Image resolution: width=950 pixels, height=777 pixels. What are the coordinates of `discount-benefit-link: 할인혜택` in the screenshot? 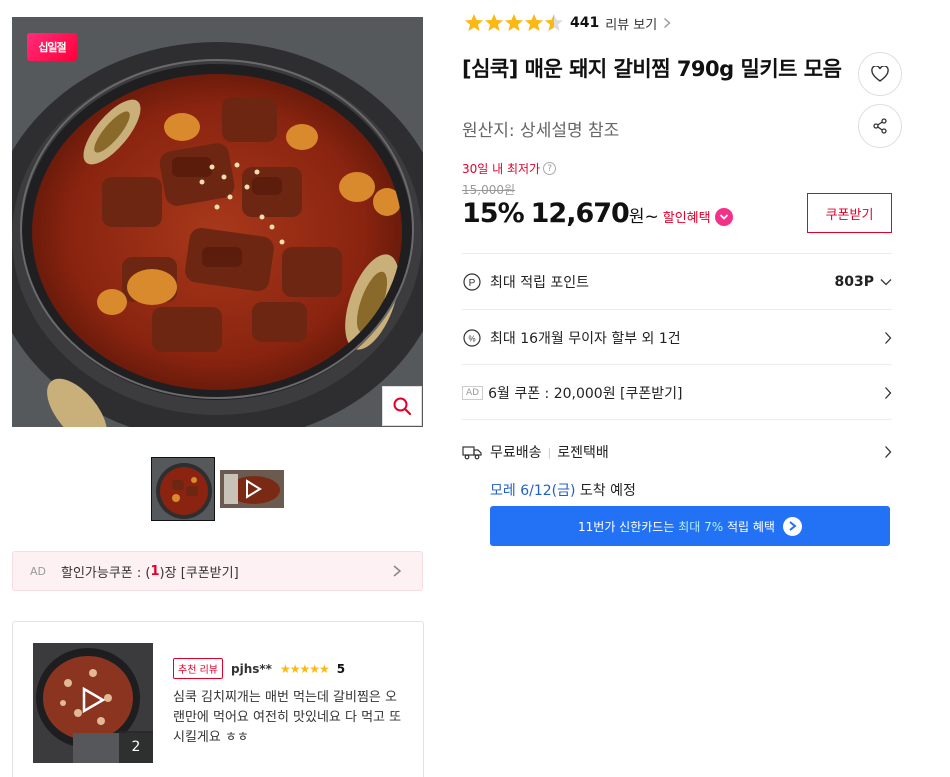 It's located at (698, 216).